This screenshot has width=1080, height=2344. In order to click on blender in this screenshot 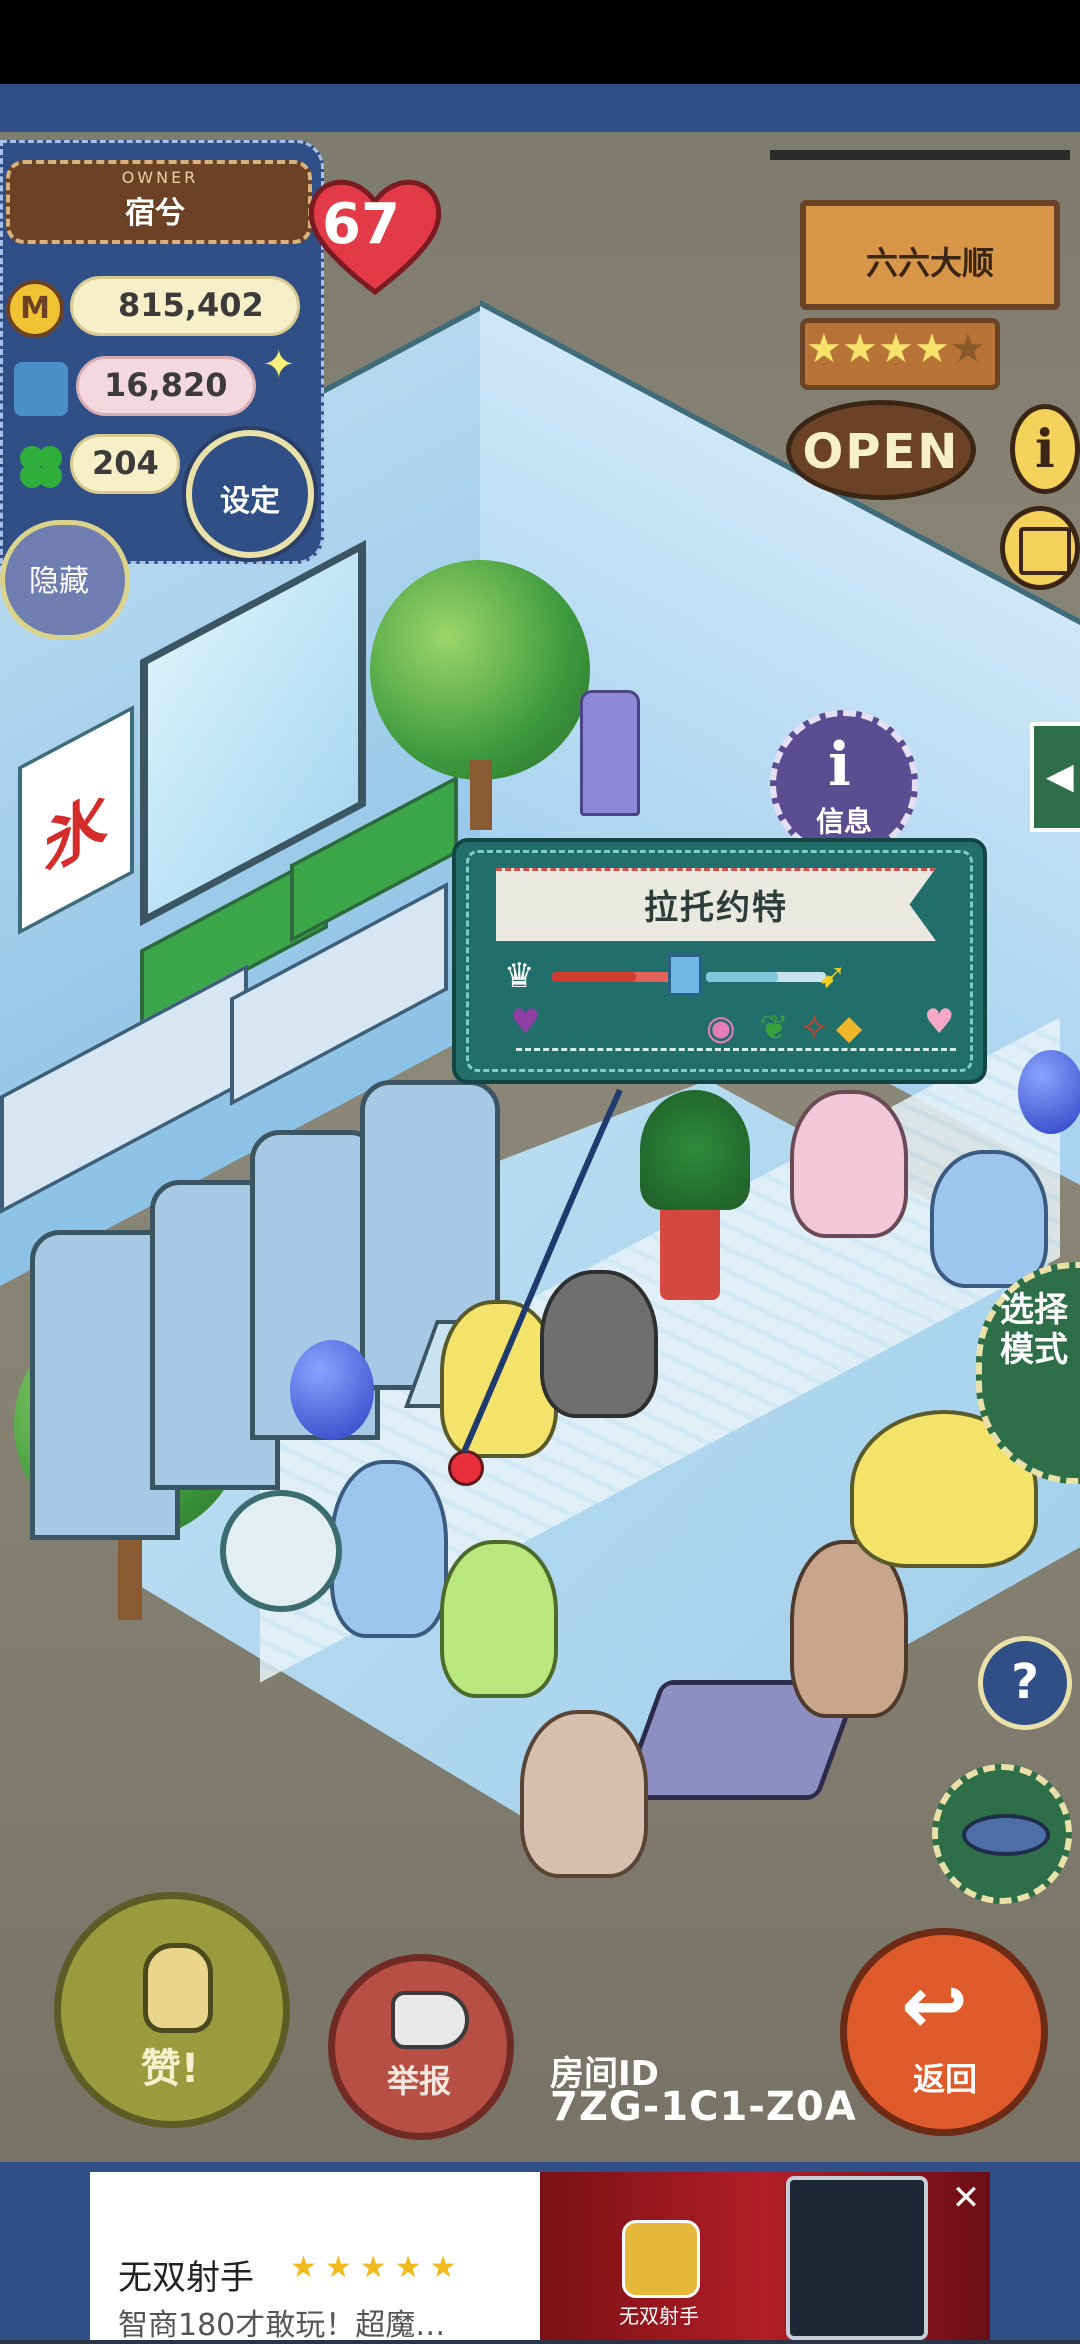, I will do `click(610, 753)`.